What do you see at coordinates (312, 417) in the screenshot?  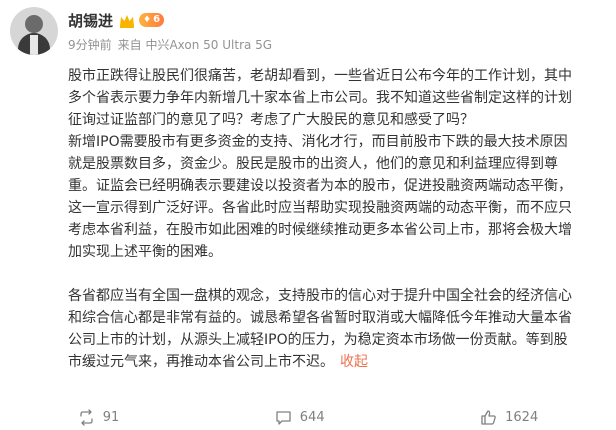 I see `comment-count: 644` at bounding box center [312, 417].